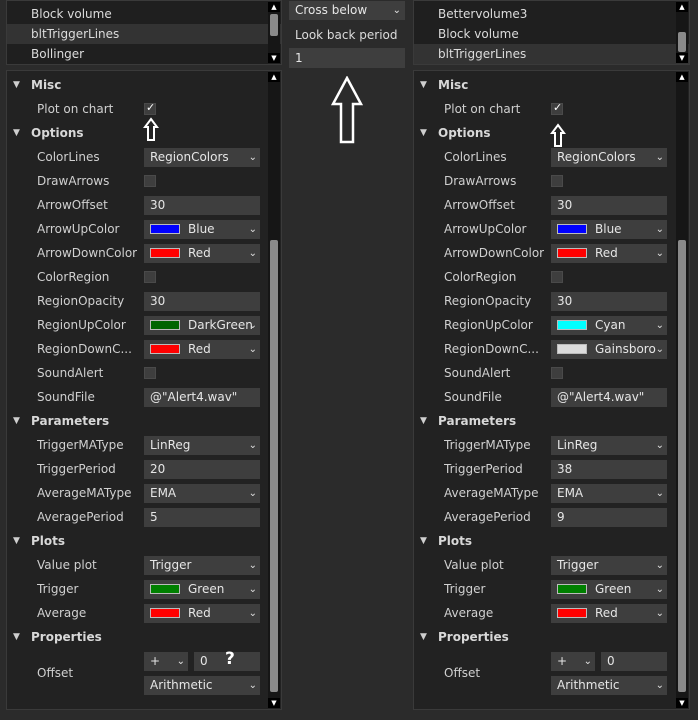  Describe the element at coordinates (202, 517) in the screenshot. I see `average-period-input: 5` at that location.